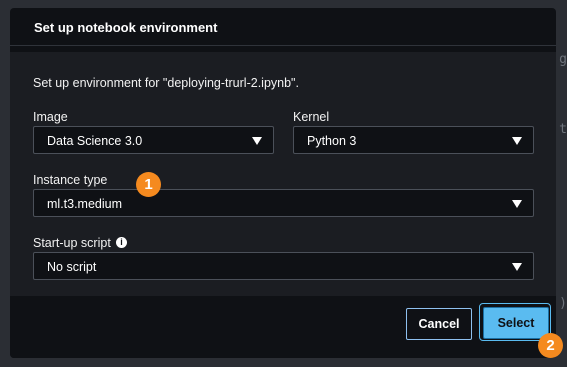 This screenshot has height=367, width=567. Describe the element at coordinates (121, 242) in the screenshot. I see `info-icon: i` at that location.